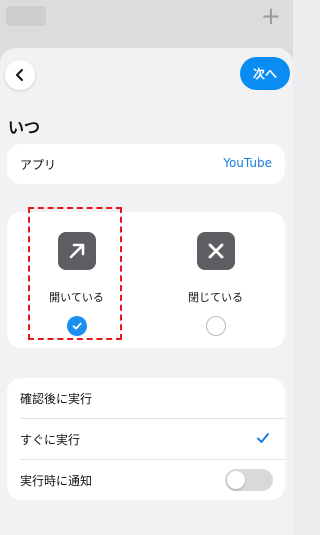 The height and width of the screenshot is (535, 320). Describe the element at coordinates (50, 440) in the screenshot. I see `option-label: すぐに実行` at that location.